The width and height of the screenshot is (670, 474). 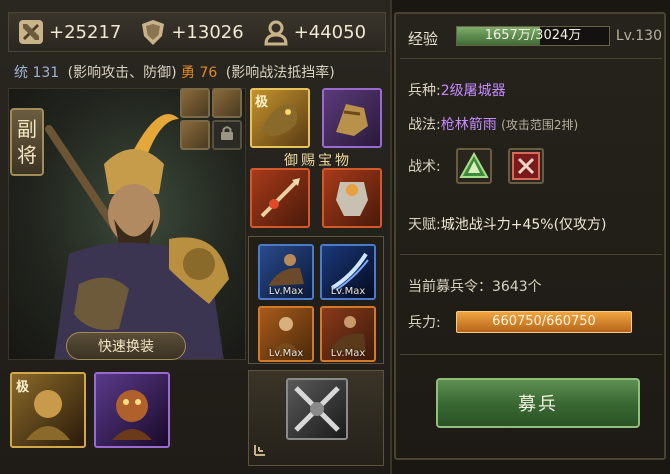 What do you see at coordinates (286, 334) in the screenshot?
I see `tactic-slot-3: Lv.Max` at bounding box center [286, 334].